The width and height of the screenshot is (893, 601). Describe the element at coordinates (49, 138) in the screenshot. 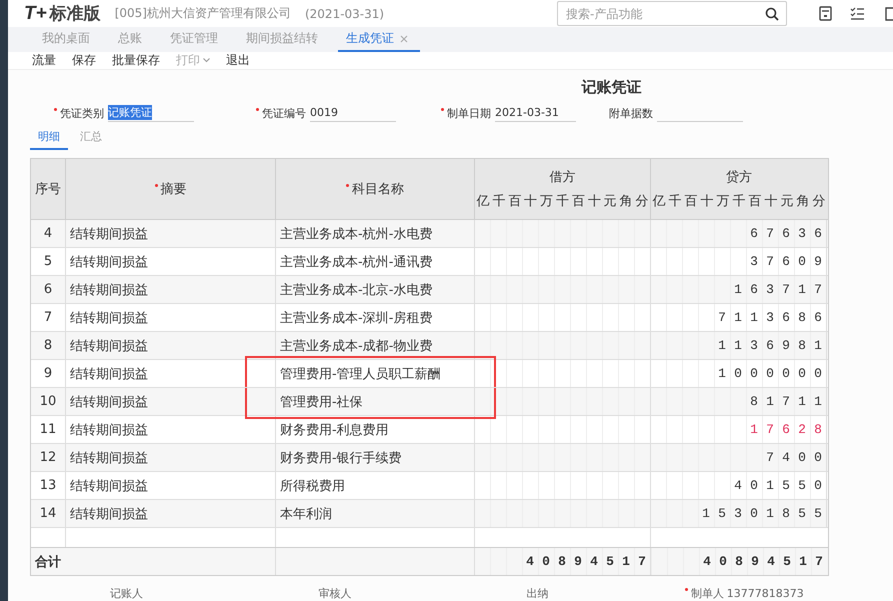

I see `detail-tab: 明细` at that location.